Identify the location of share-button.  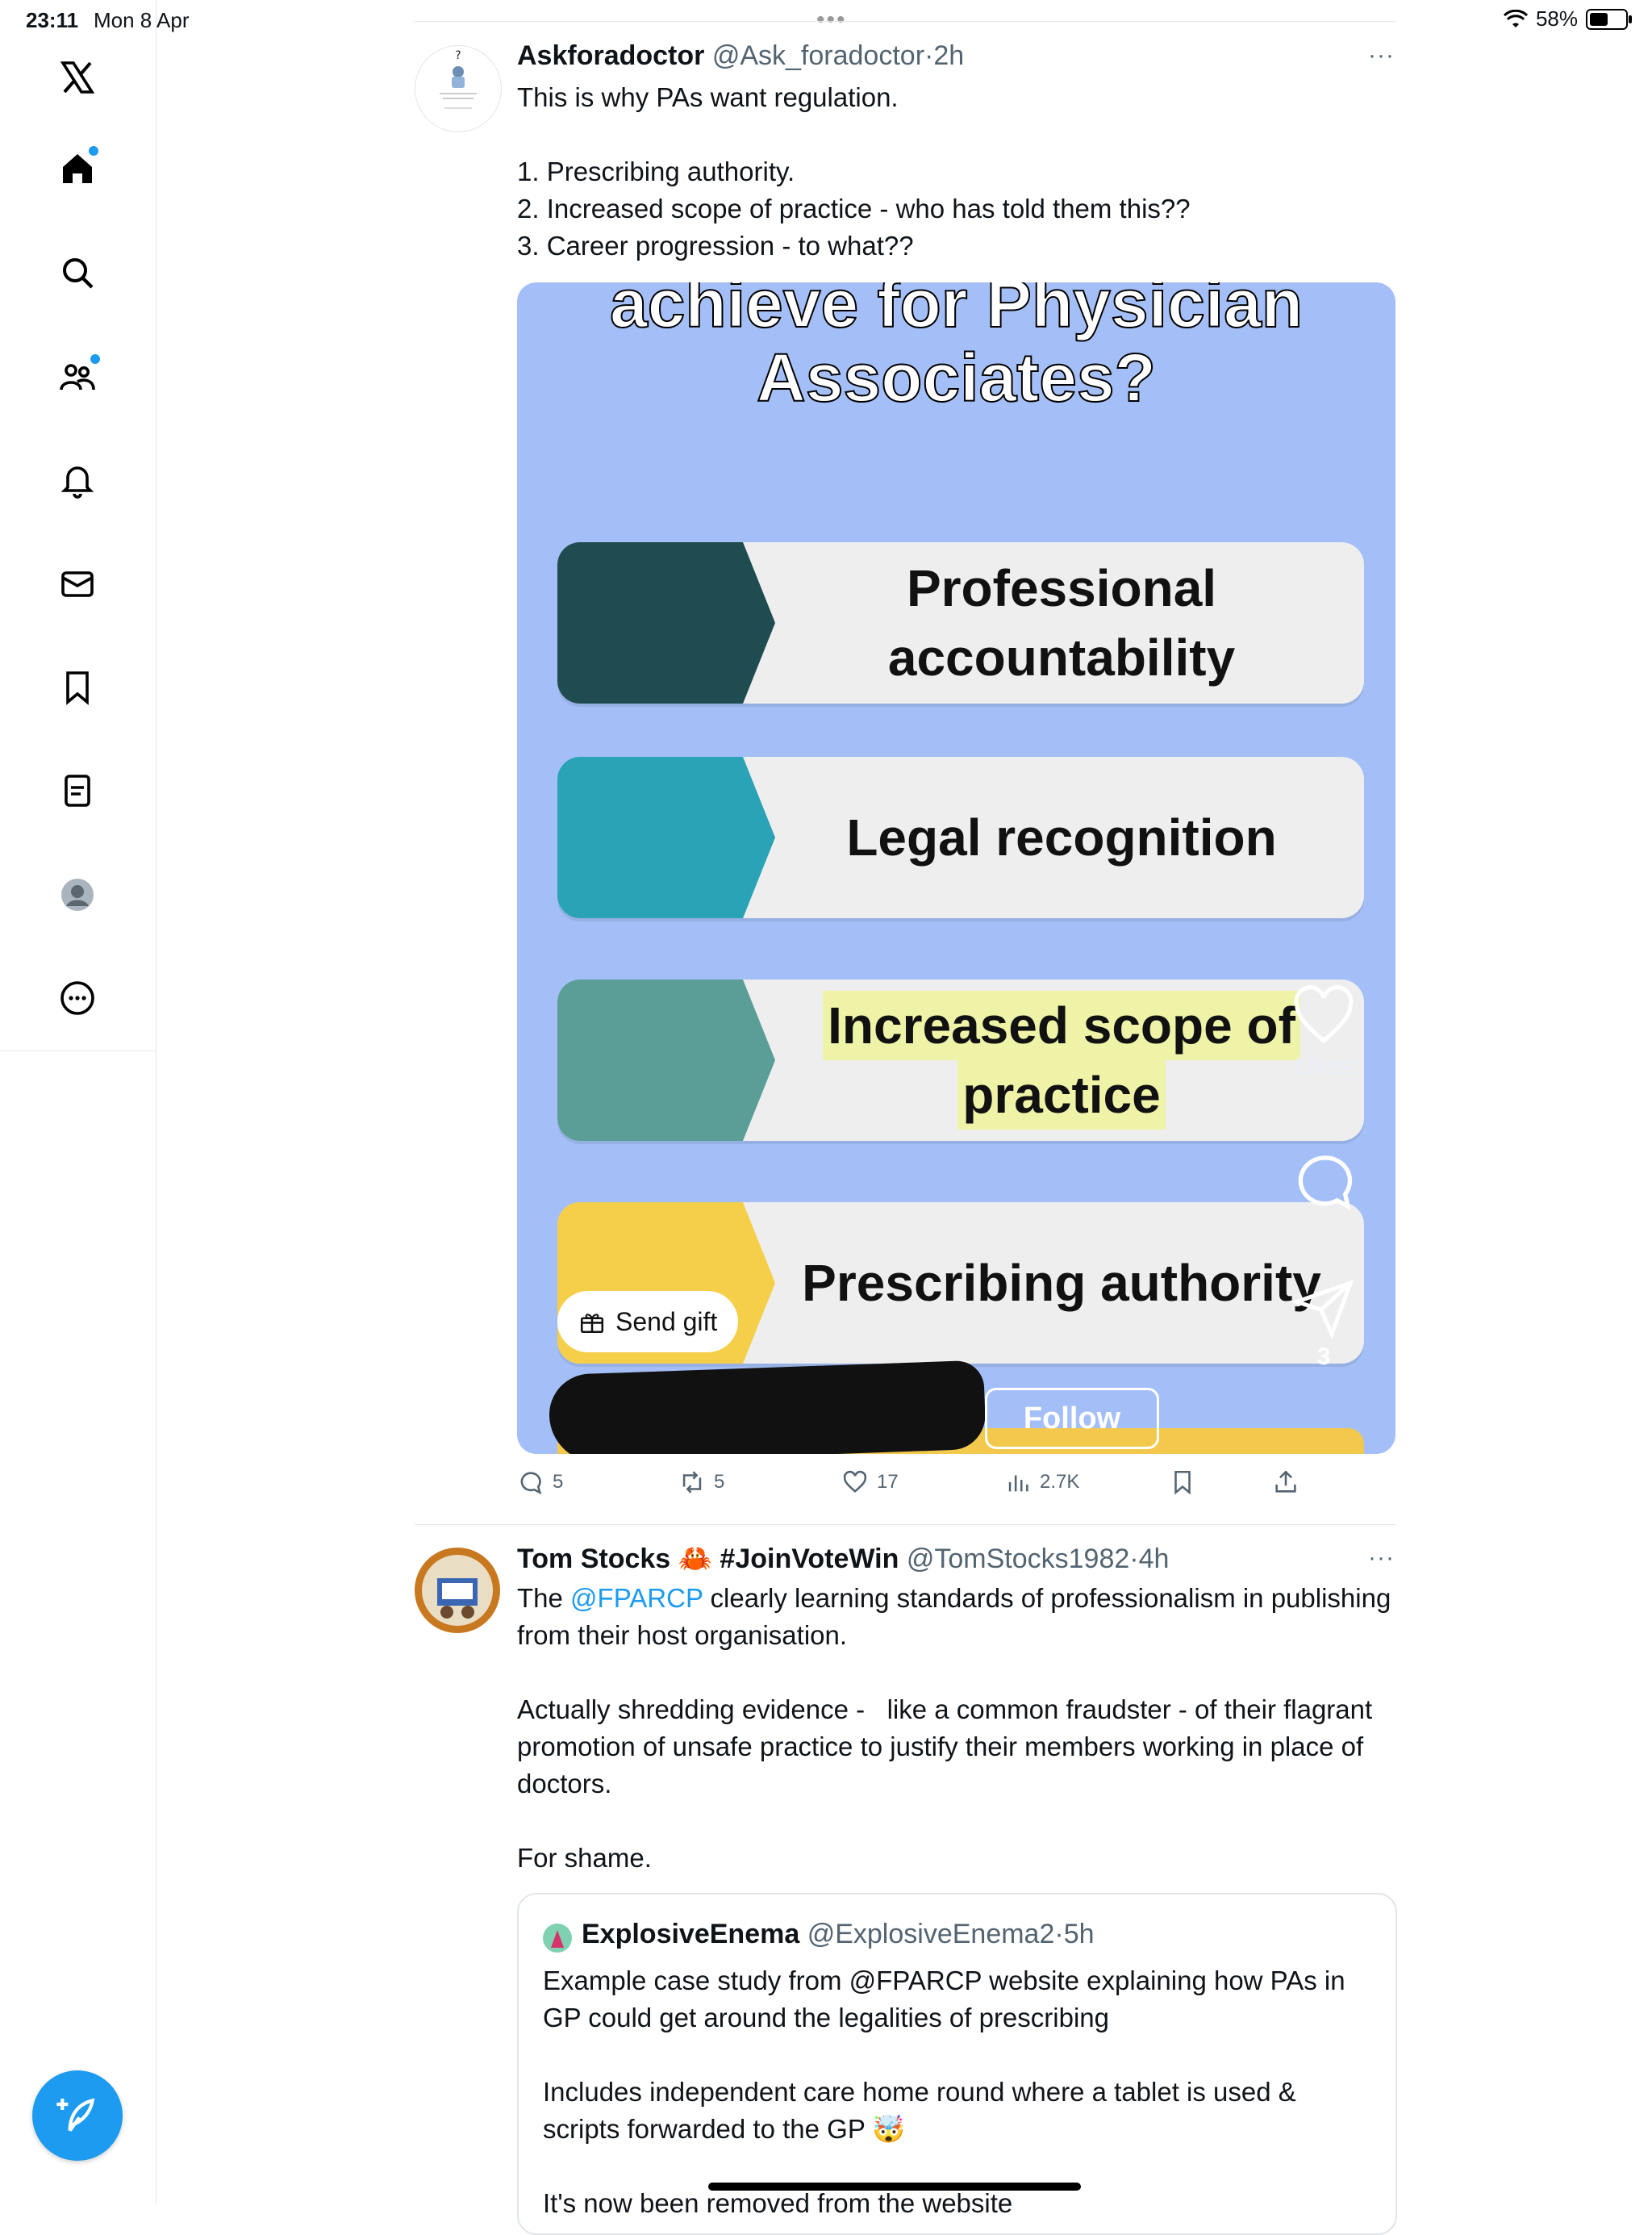
(1285, 1482).